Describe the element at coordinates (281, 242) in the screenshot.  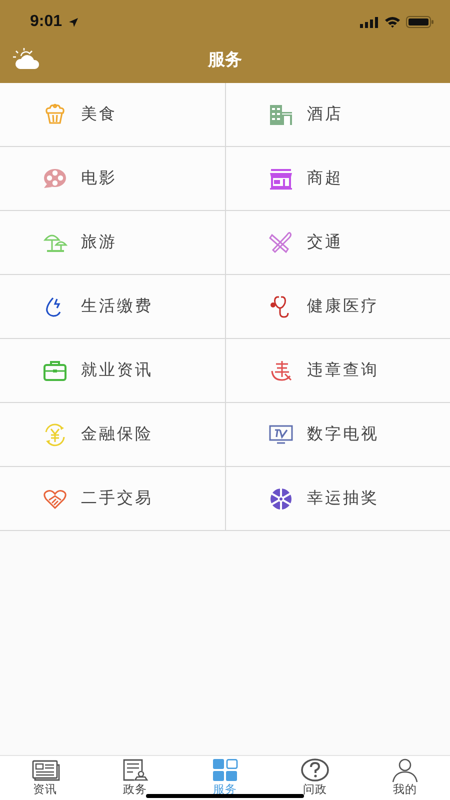
I see `airplane-icon` at that location.